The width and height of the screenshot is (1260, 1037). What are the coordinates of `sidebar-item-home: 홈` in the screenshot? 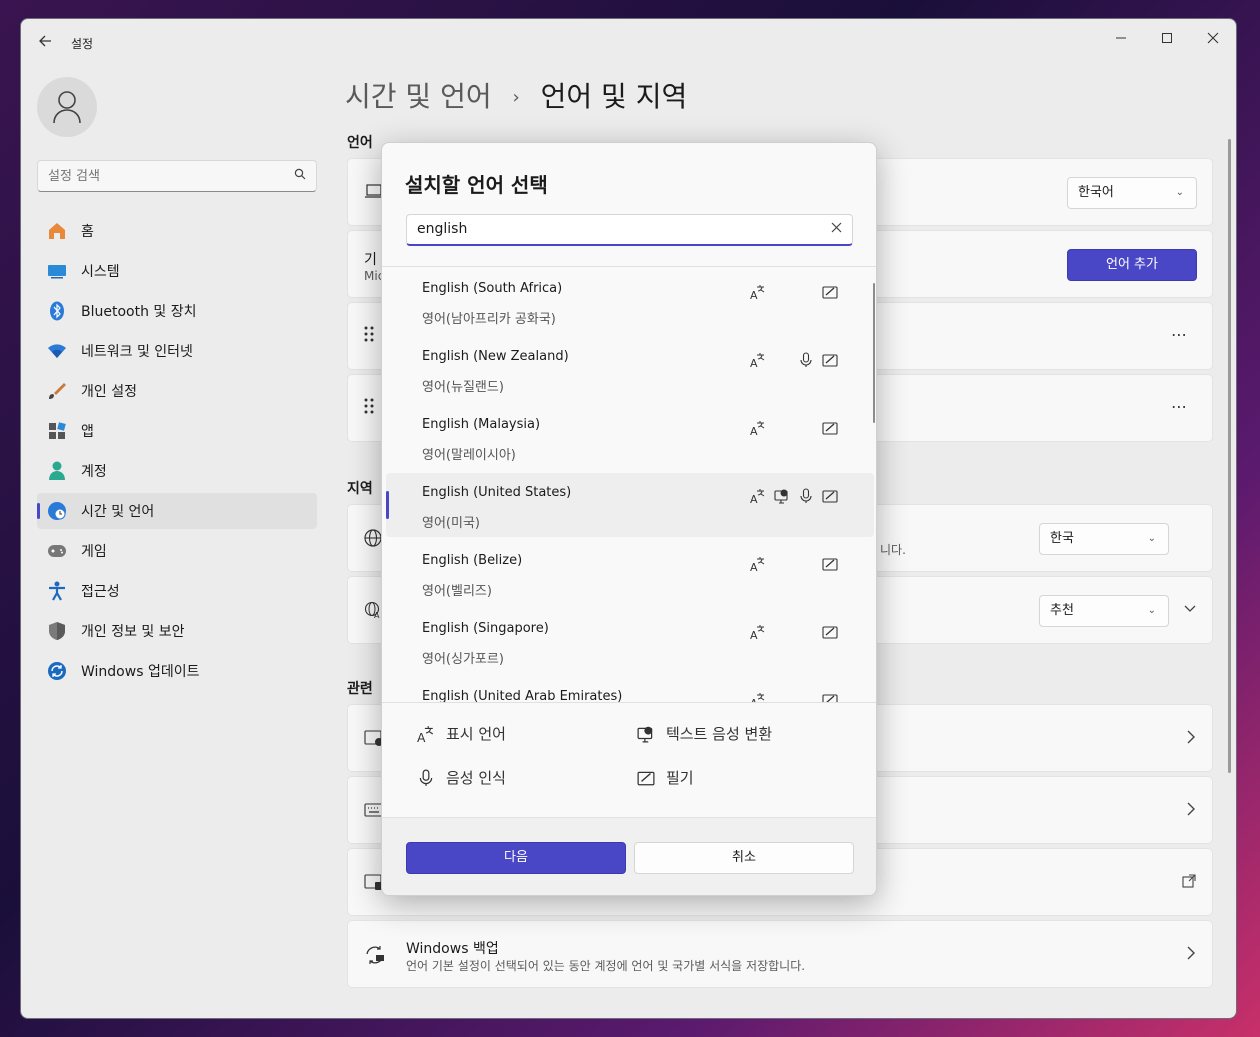 It's located at (177, 231).